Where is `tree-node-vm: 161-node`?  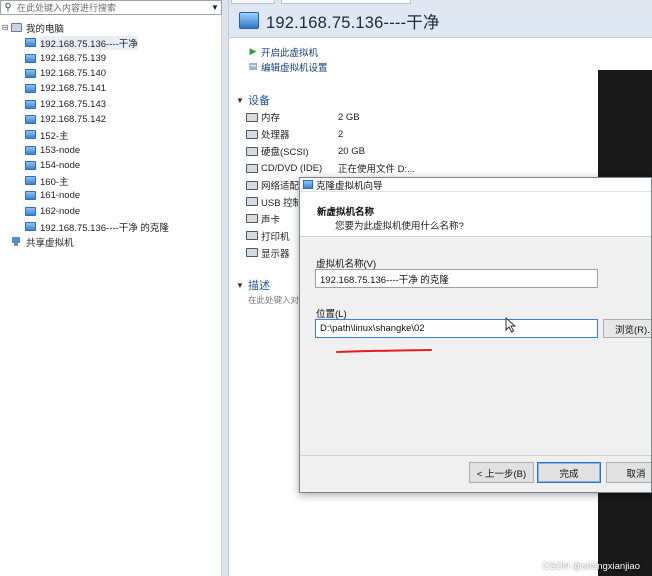
tree-node-vm: 161-node is located at coordinates (111, 195).